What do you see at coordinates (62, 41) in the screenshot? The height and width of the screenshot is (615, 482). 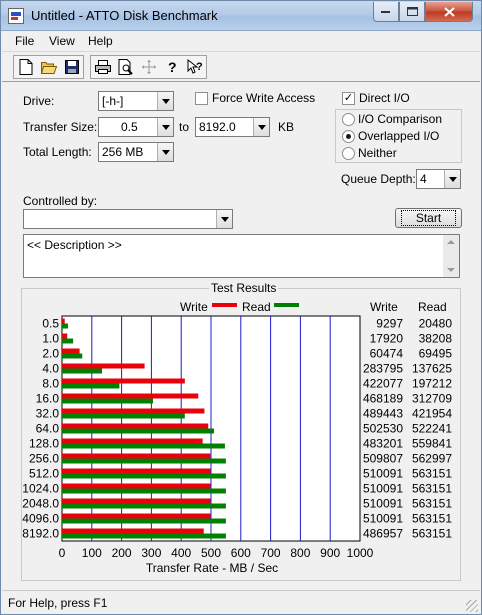 I see `menu-view: View` at bounding box center [62, 41].